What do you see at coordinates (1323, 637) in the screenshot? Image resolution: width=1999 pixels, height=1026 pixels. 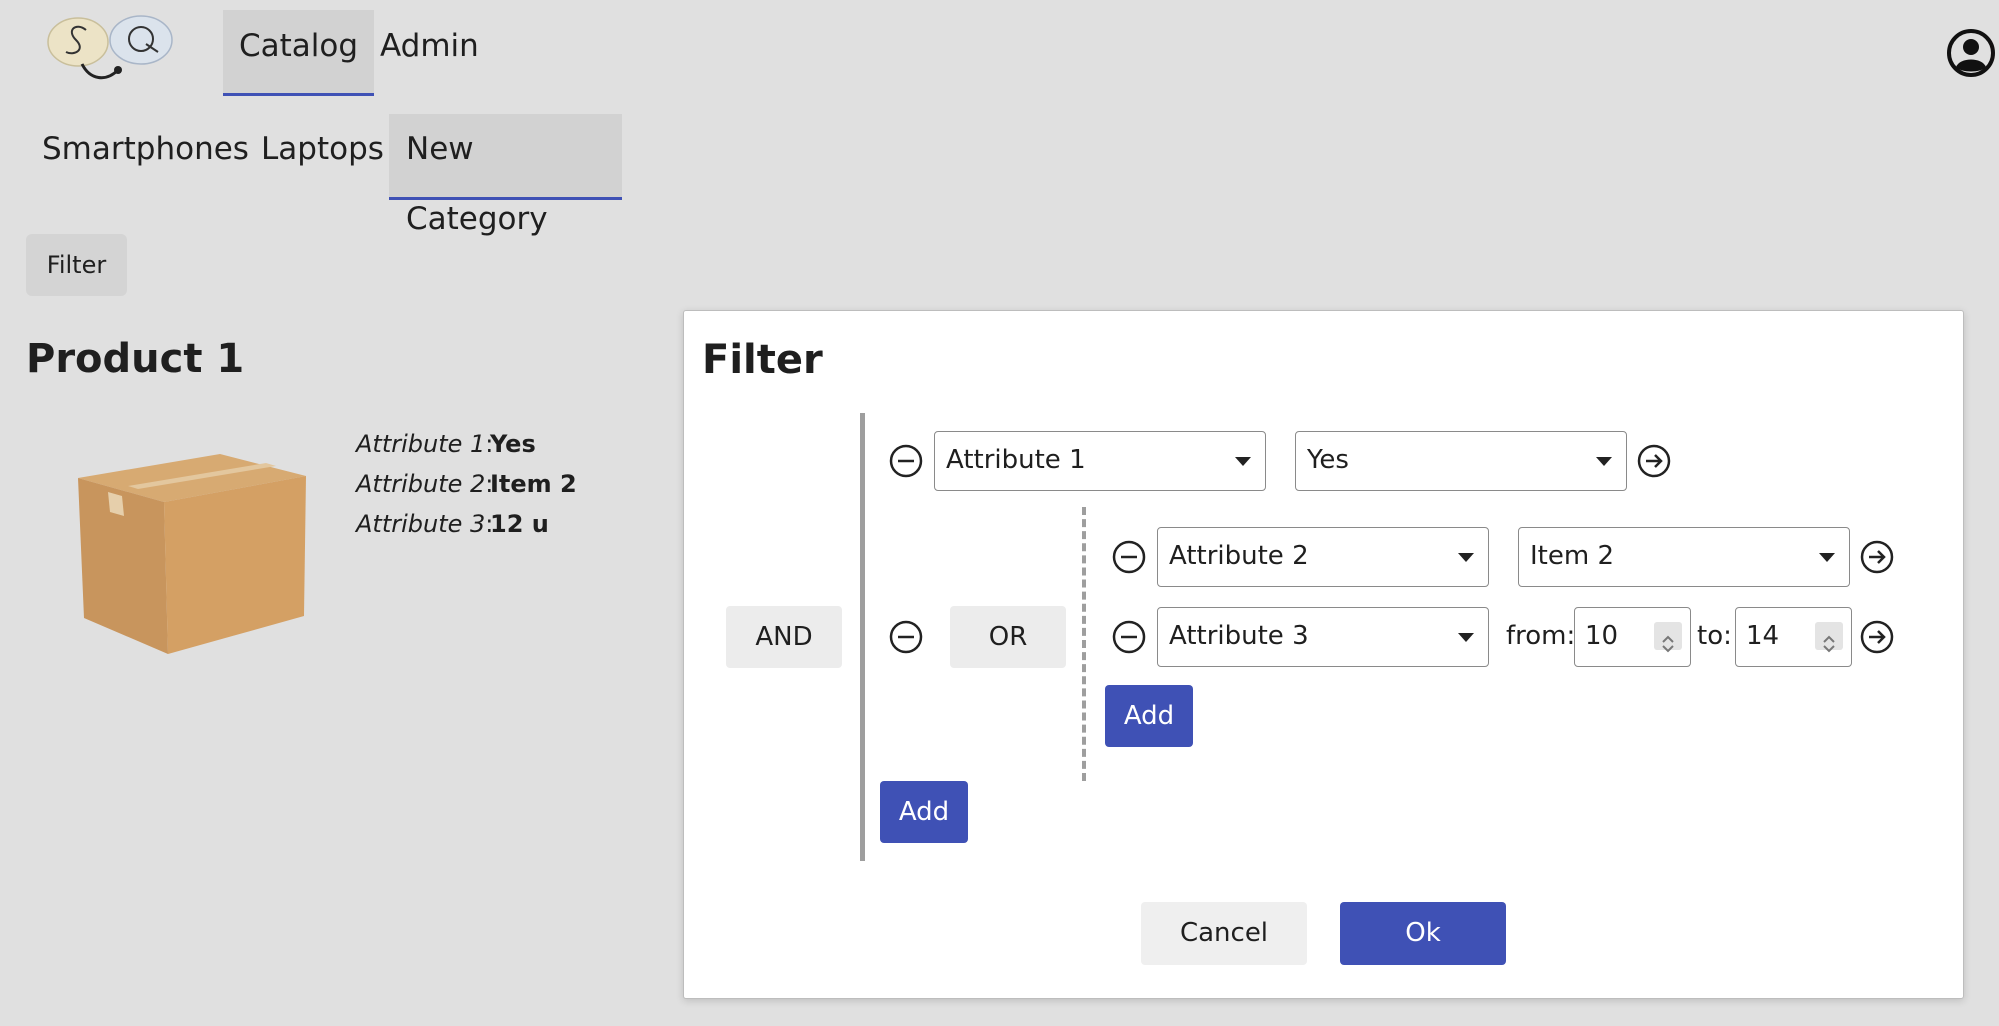 I see `attribute-select: Attribute 3` at bounding box center [1323, 637].